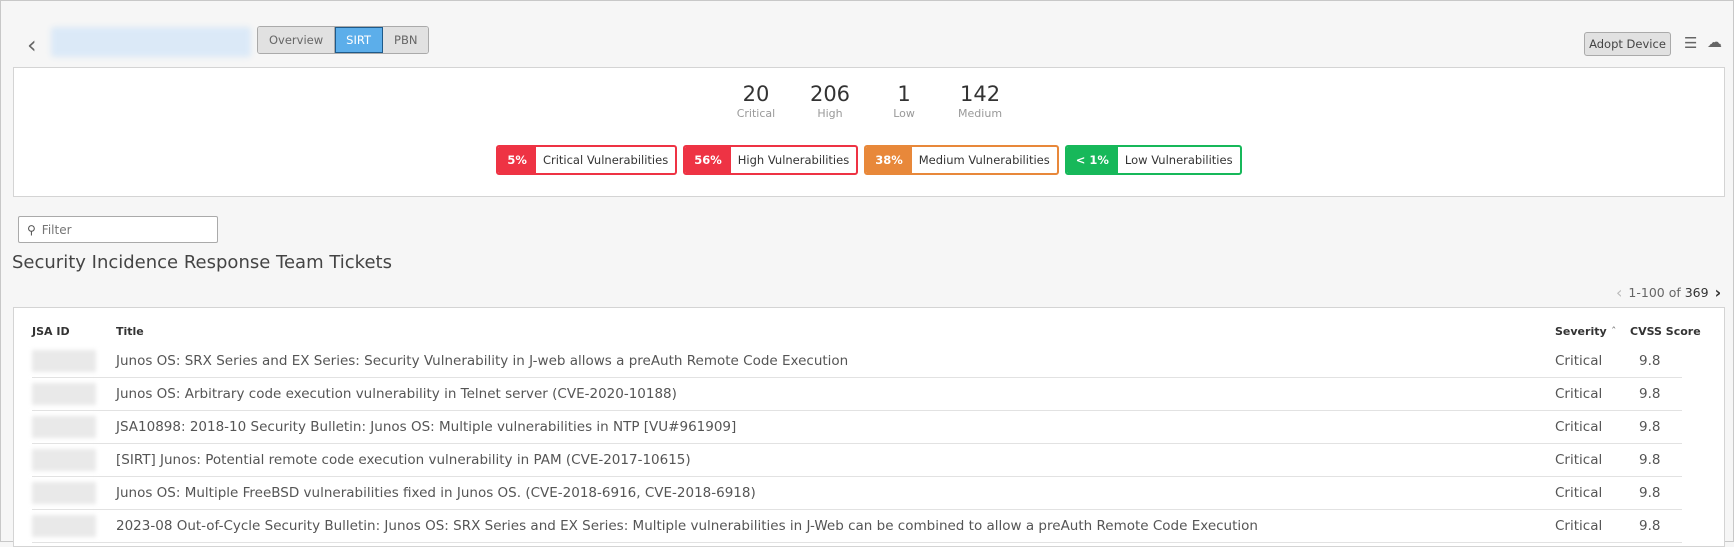  What do you see at coordinates (1690, 43) in the screenshot?
I see `settings-sliders-icon: ☰` at bounding box center [1690, 43].